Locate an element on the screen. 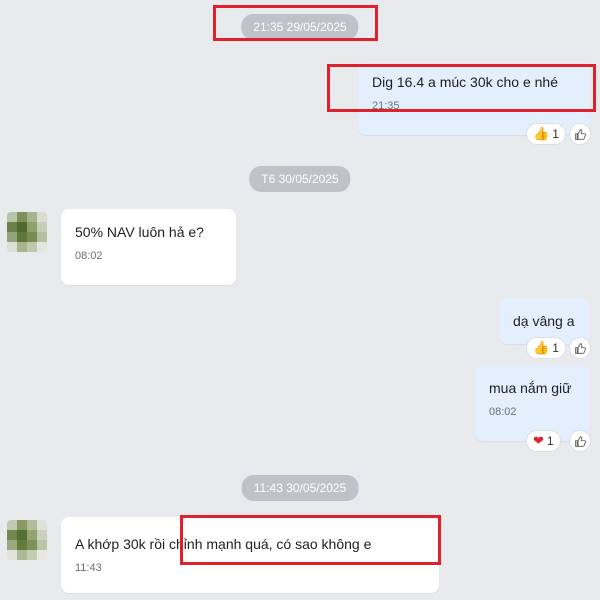 This screenshot has width=600, height=600. message-text: Dig 16.4 a múc 30k cho e nhé is located at coordinates (465, 82).